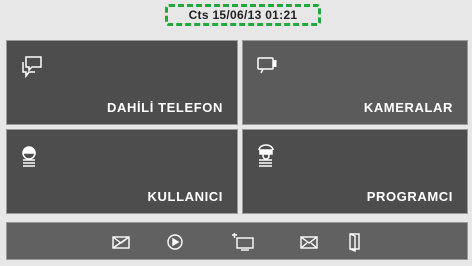 This screenshot has height=266, width=472. Describe the element at coordinates (185, 196) in the screenshot. I see `user-tile-label: KULLANICI` at that location.